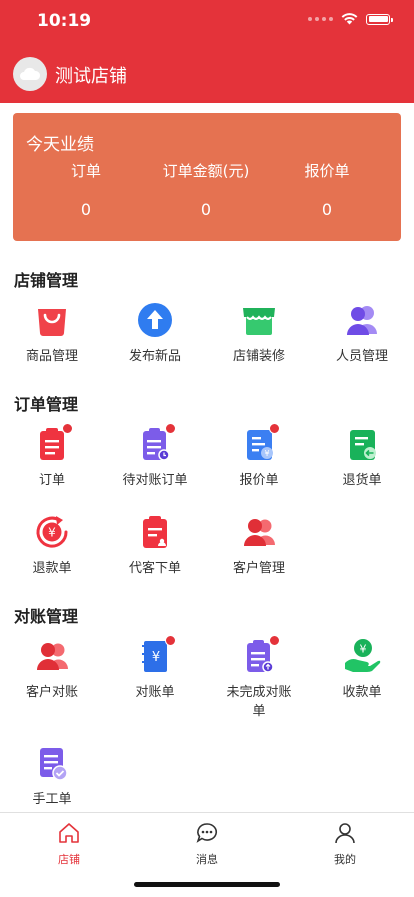 The width and height of the screenshot is (414, 897). I want to click on manual-doc-icon, so click(54, 764).